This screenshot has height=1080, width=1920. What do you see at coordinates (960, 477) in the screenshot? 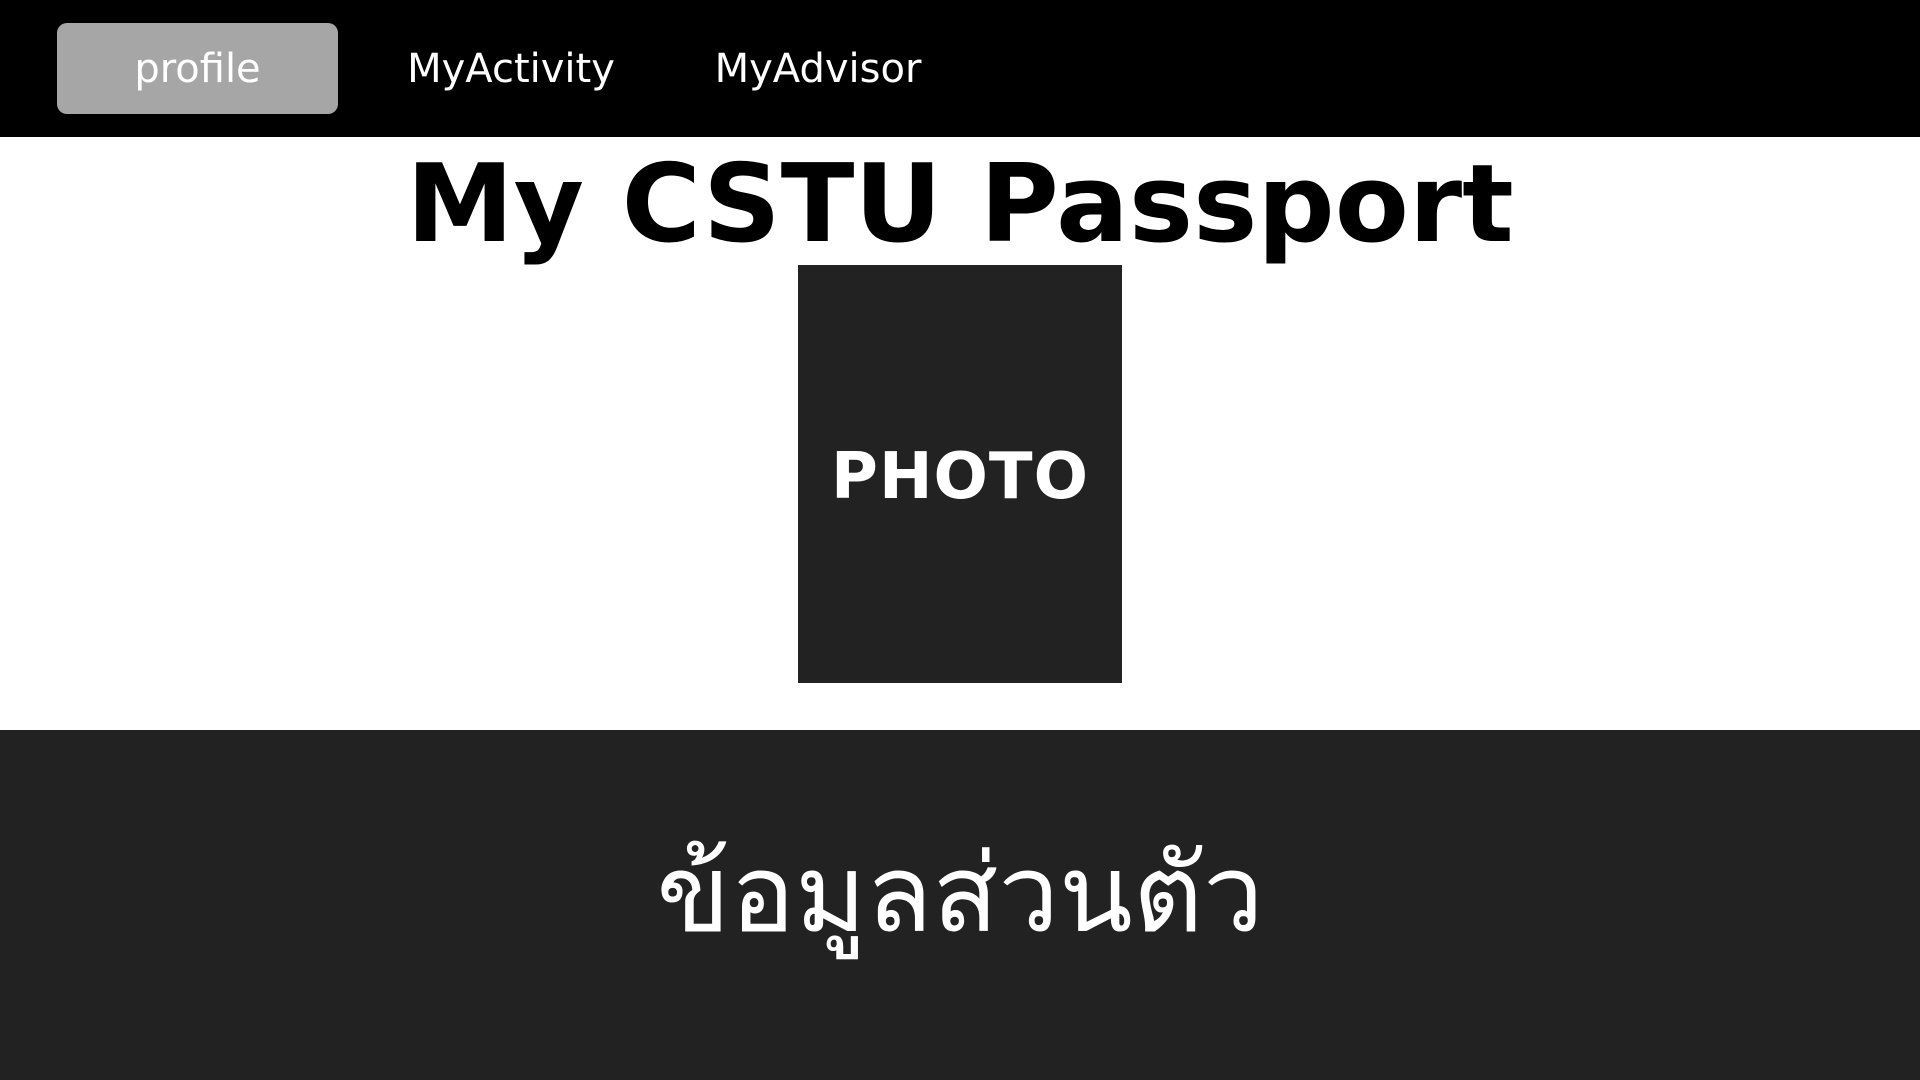
I see `photo-placeholder-label: PHOTO` at bounding box center [960, 477].